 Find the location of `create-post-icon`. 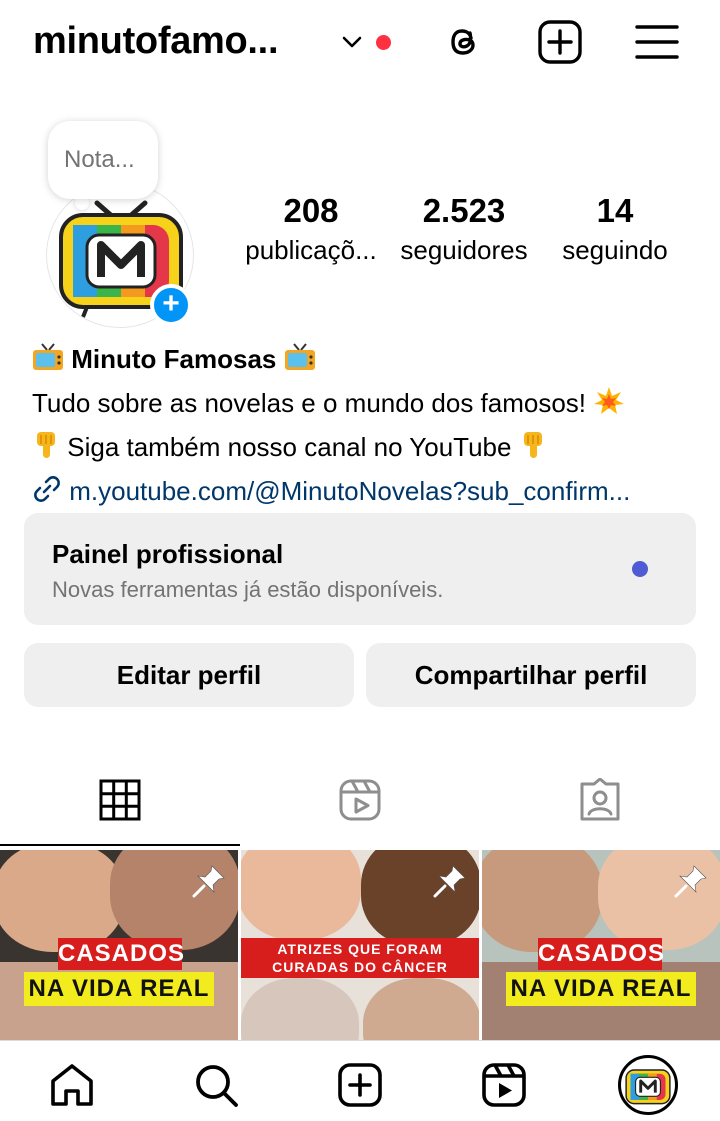

create-post-icon is located at coordinates (560, 42).